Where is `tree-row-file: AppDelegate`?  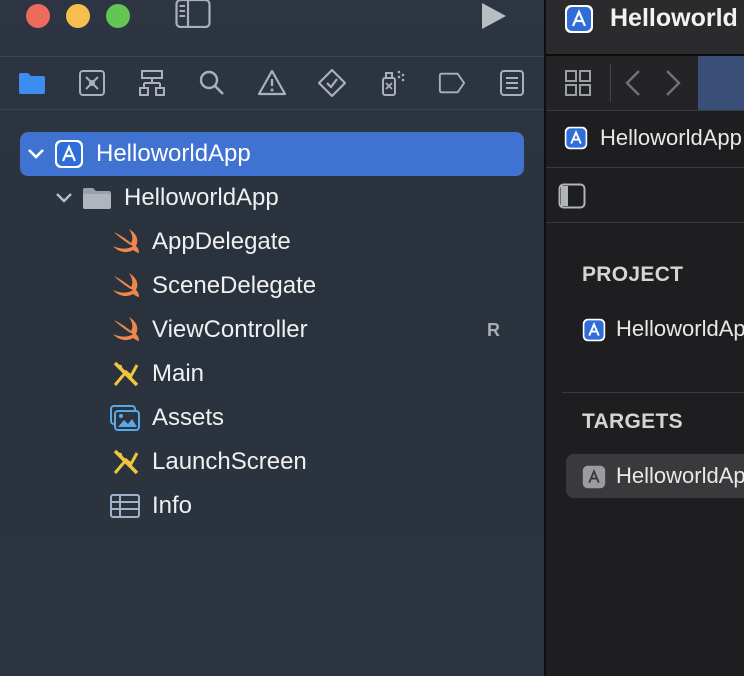 tree-row-file: AppDelegate is located at coordinates (272, 242).